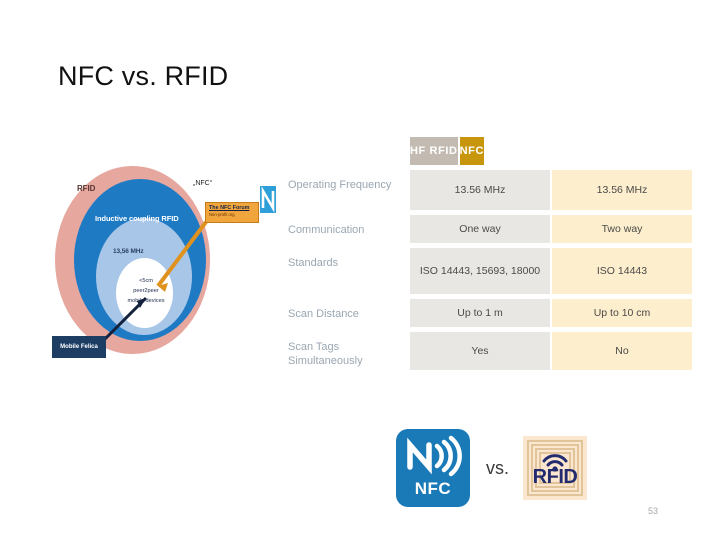  Describe the element at coordinates (340, 185) in the screenshot. I see `row-label-operating-frequency: Operating Frequency` at that location.